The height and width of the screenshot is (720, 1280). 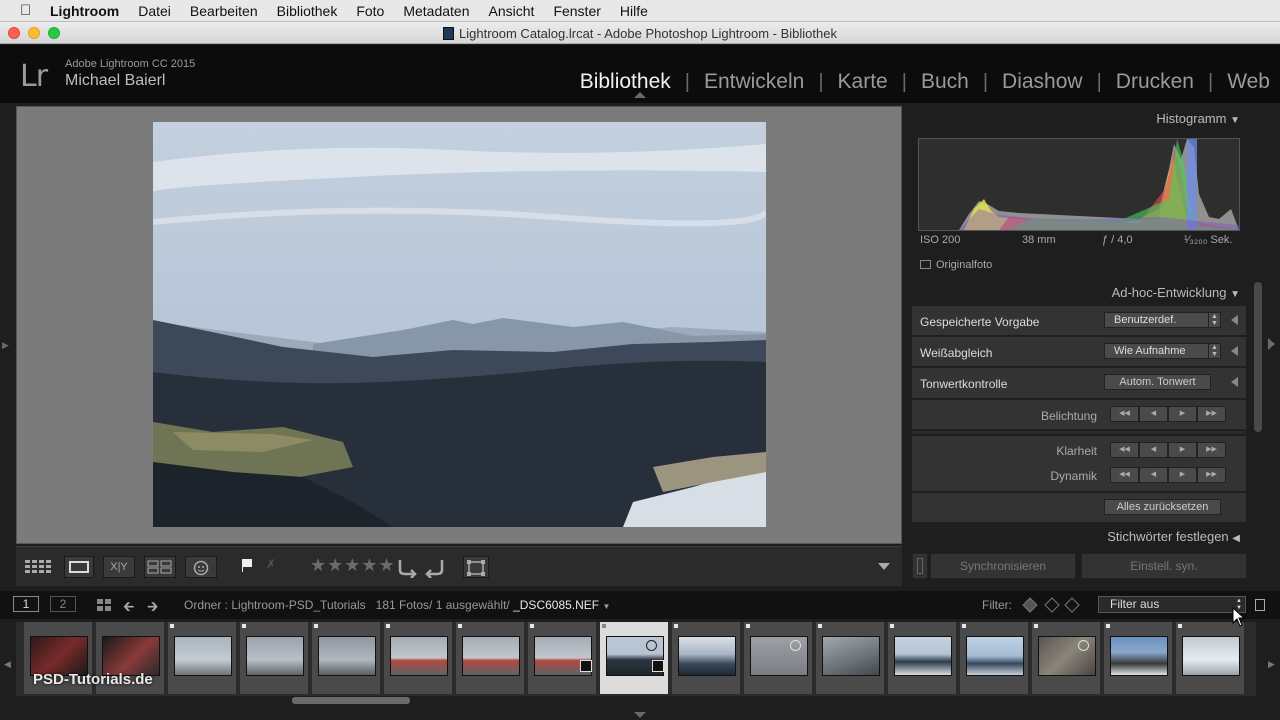 What do you see at coordinates (128, 608) in the screenshot?
I see `back-arrow-icon: 🡰` at bounding box center [128, 608].